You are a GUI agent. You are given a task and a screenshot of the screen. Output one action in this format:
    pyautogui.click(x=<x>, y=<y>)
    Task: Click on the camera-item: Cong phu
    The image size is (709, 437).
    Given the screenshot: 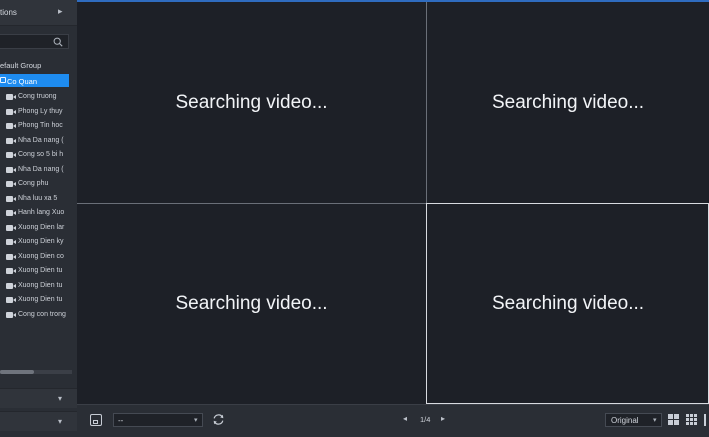 What is the action you would take?
    pyautogui.click(x=36, y=184)
    